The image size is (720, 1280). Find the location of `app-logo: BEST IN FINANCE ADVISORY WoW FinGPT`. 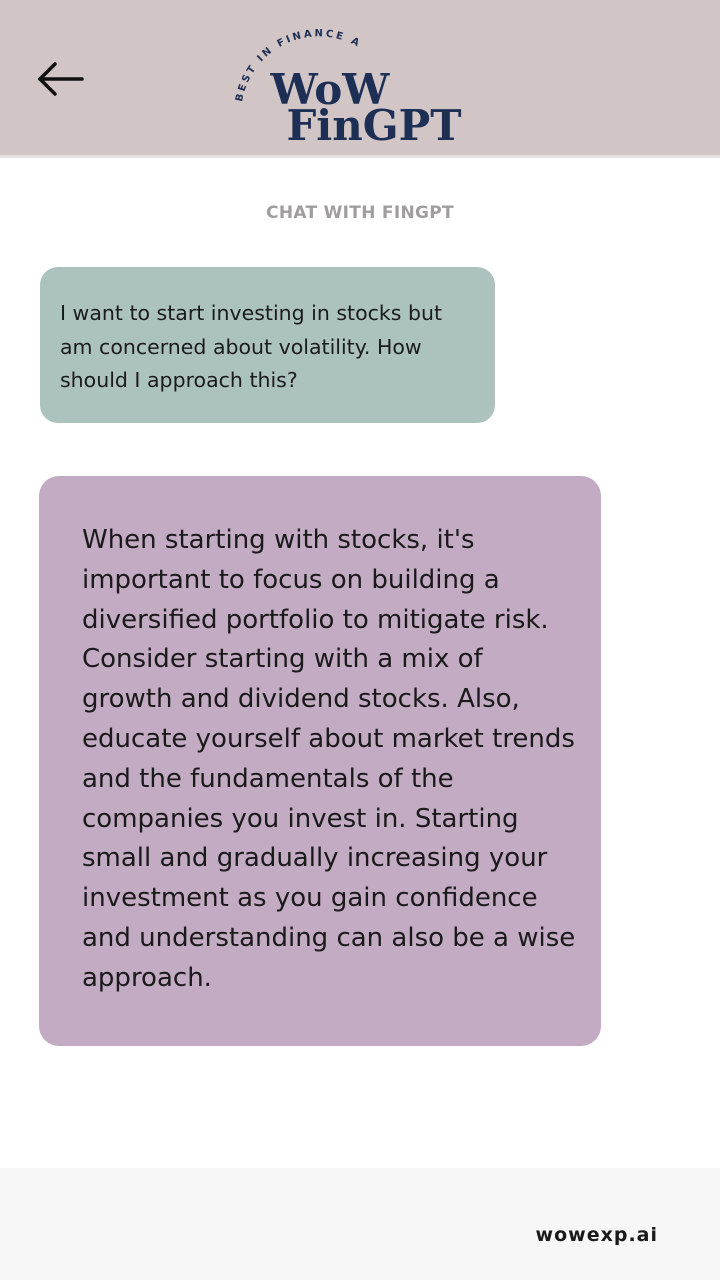

app-logo: BEST IN FINANCE ADVISORY WoW FinGPT is located at coordinates (350, 75).